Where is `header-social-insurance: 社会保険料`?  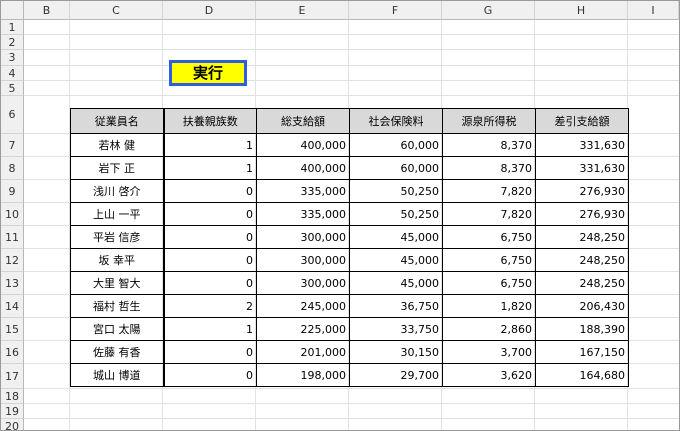 header-social-insurance: 社会保険料 is located at coordinates (396, 121).